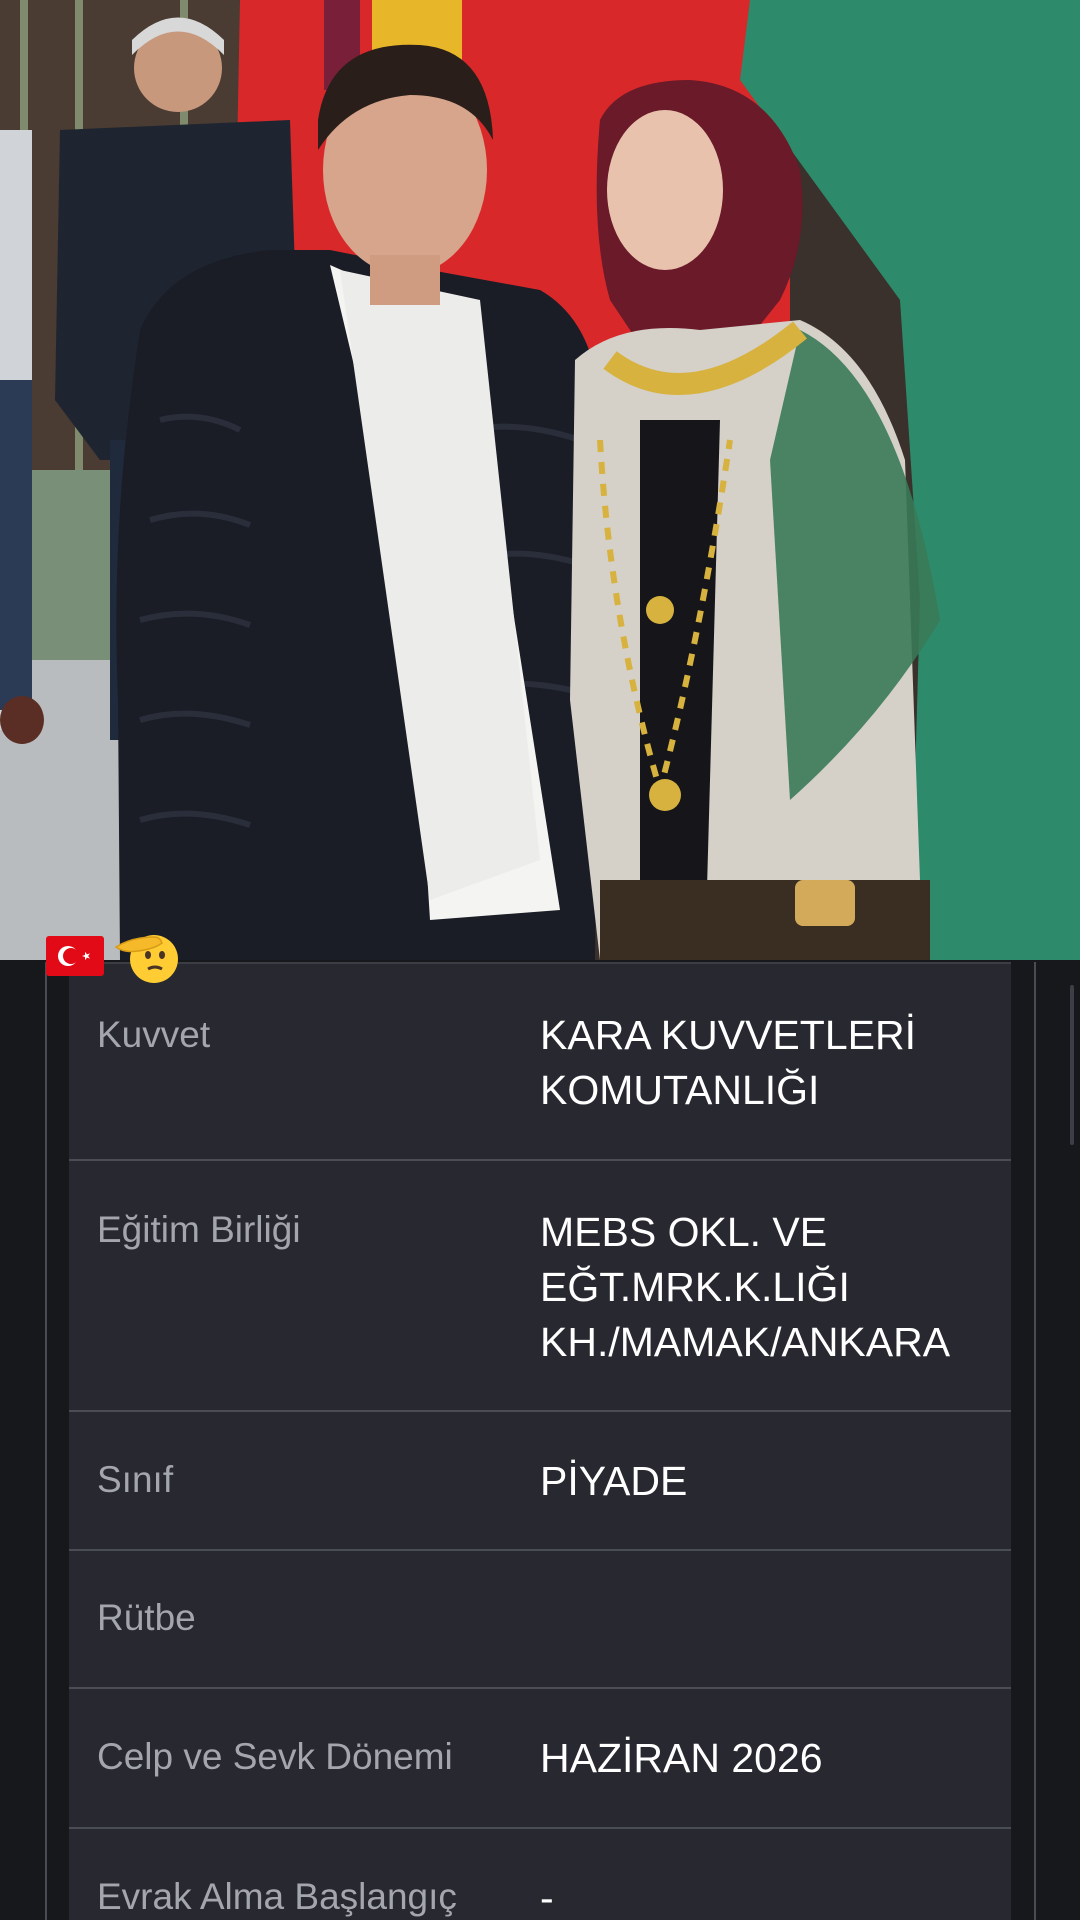 The height and width of the screenshot is (1920, 1080). Describe the element at coordinates (277, 1896) in the screenshot. I see `detail-label: Evrak Alma Başlangıç` at that location.